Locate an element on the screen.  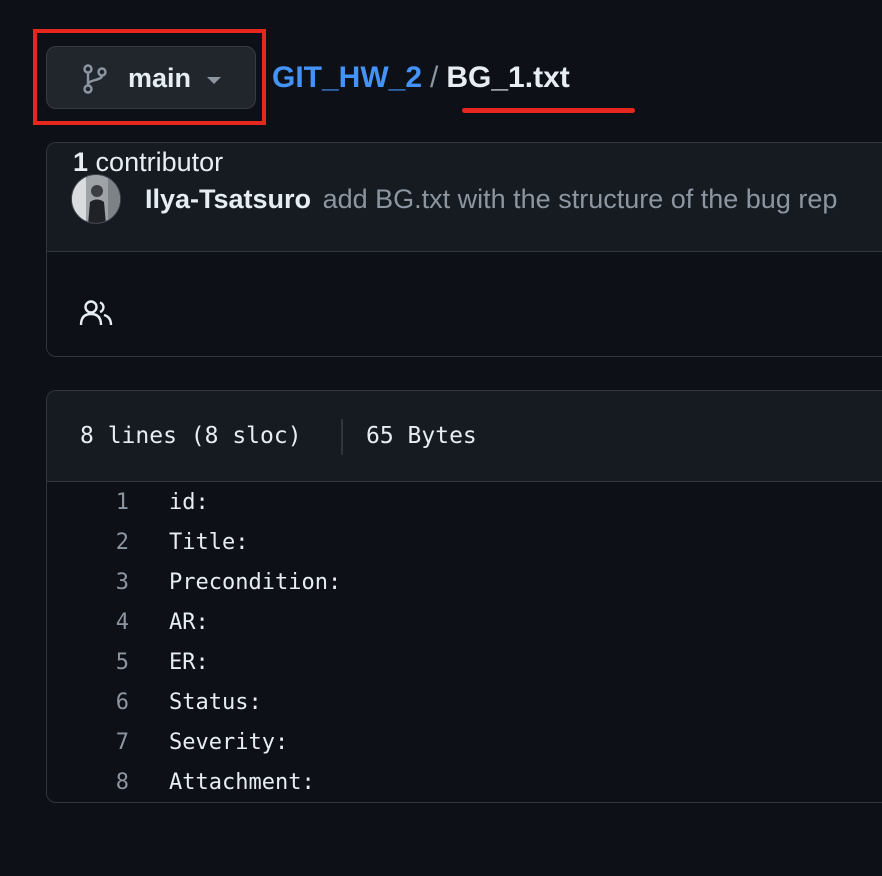
contributors-text: 1 contributor is located at coordinates (148, 162).